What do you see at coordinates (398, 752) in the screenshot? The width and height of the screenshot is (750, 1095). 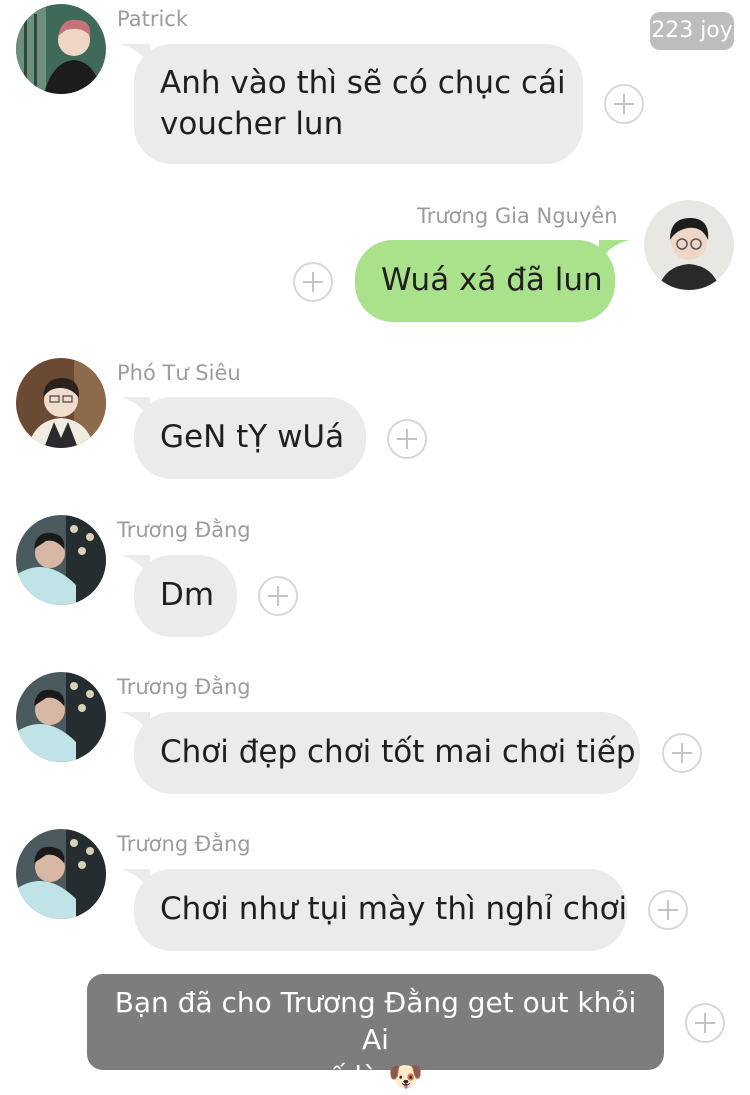 I see `message-text: Chơi đẹp chơi tốt mai chơi tiếp` at bounding box center [398, 752].